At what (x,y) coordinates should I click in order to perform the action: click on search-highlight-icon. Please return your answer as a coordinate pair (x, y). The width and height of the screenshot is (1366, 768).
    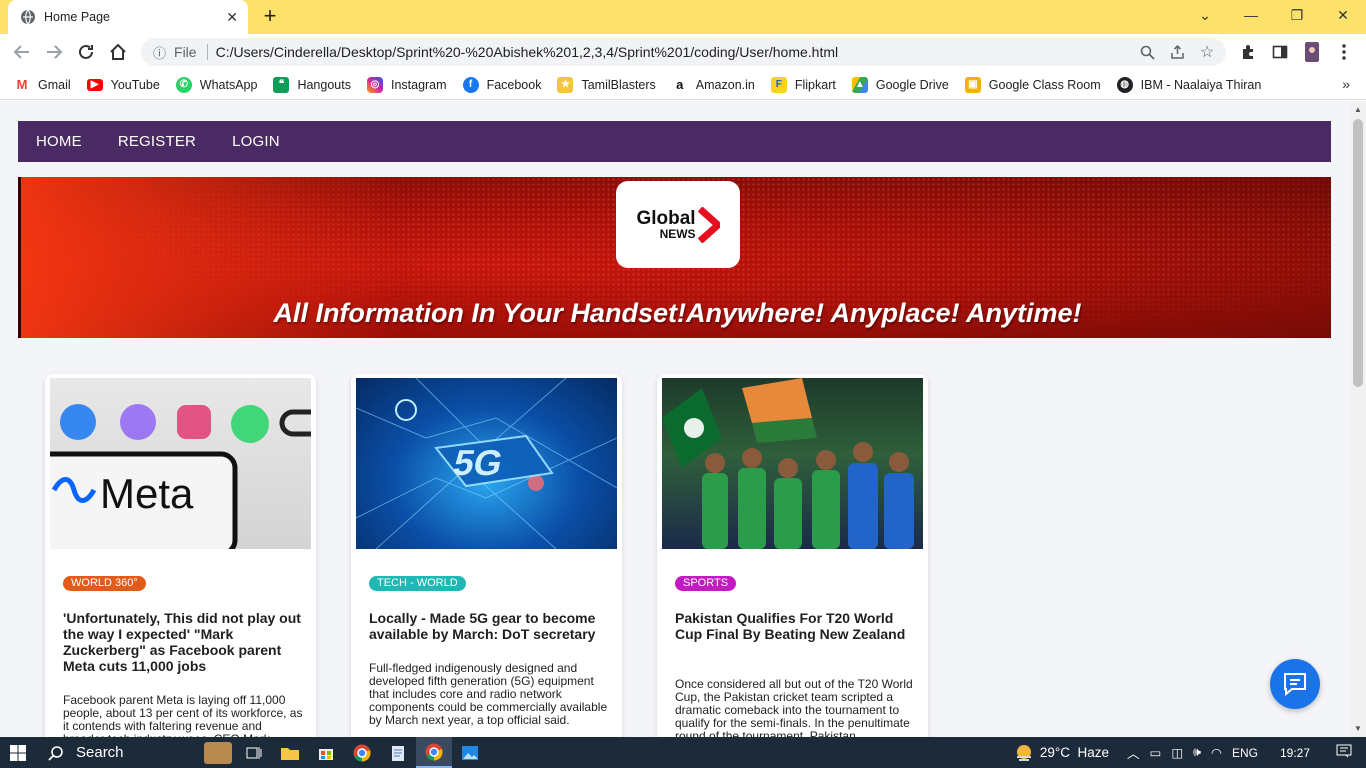
    Looking at the image, I should click on (218, 752).